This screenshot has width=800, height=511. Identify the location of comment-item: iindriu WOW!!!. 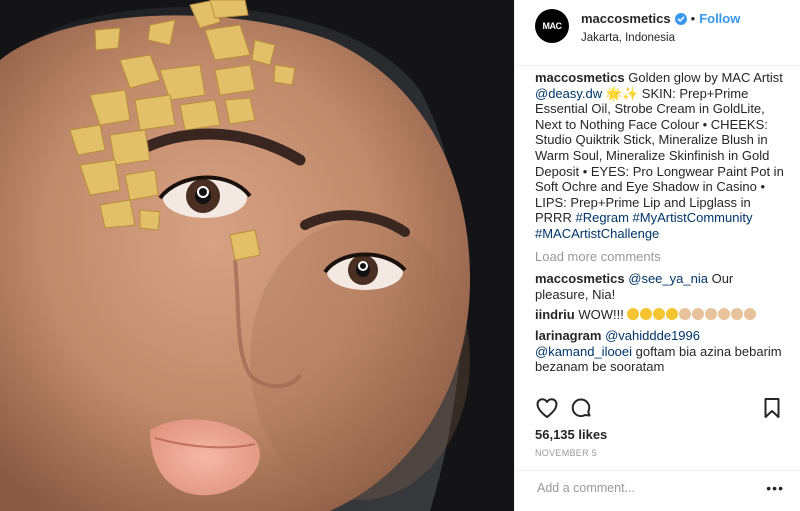
(660, 315).